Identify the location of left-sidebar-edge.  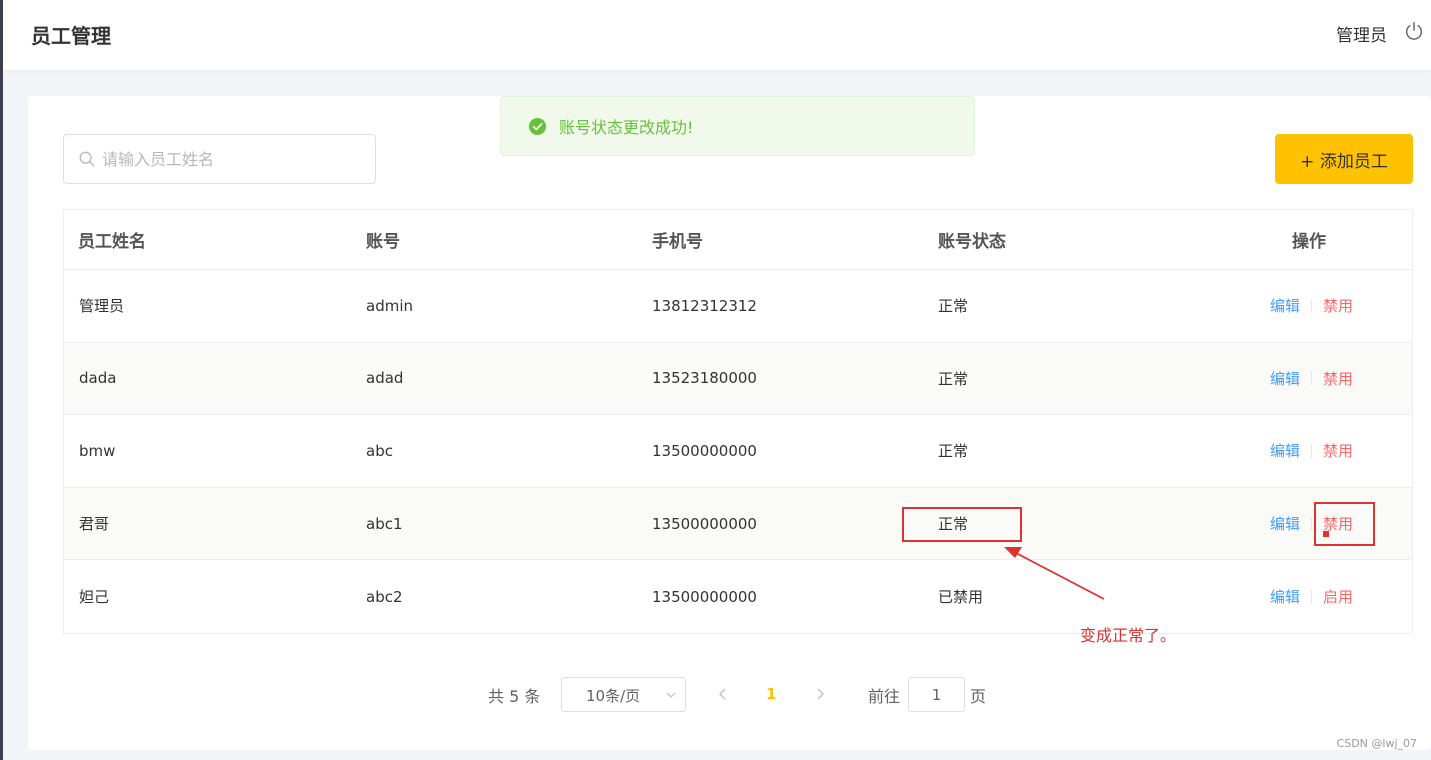
(1, 380).